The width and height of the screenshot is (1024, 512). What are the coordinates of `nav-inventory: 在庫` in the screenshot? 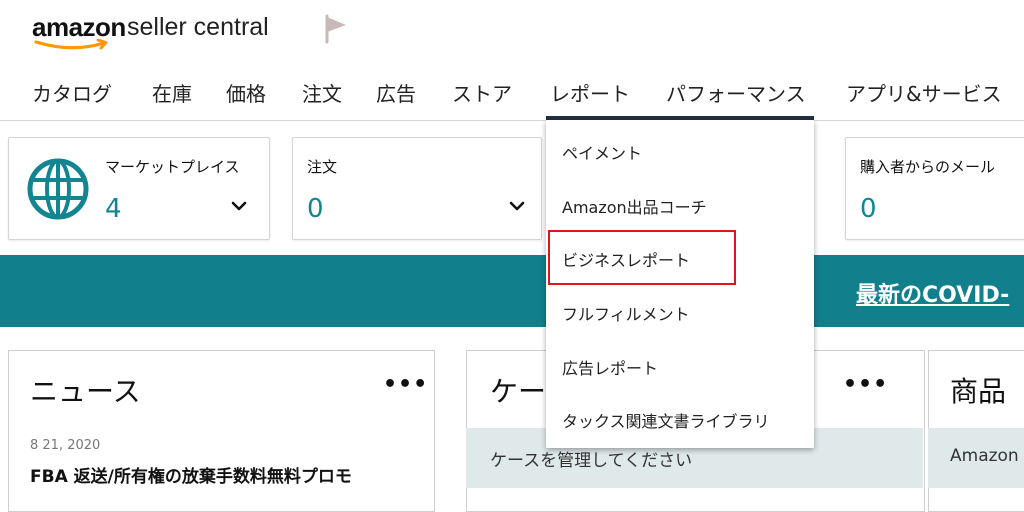 It's located at (172, 92).